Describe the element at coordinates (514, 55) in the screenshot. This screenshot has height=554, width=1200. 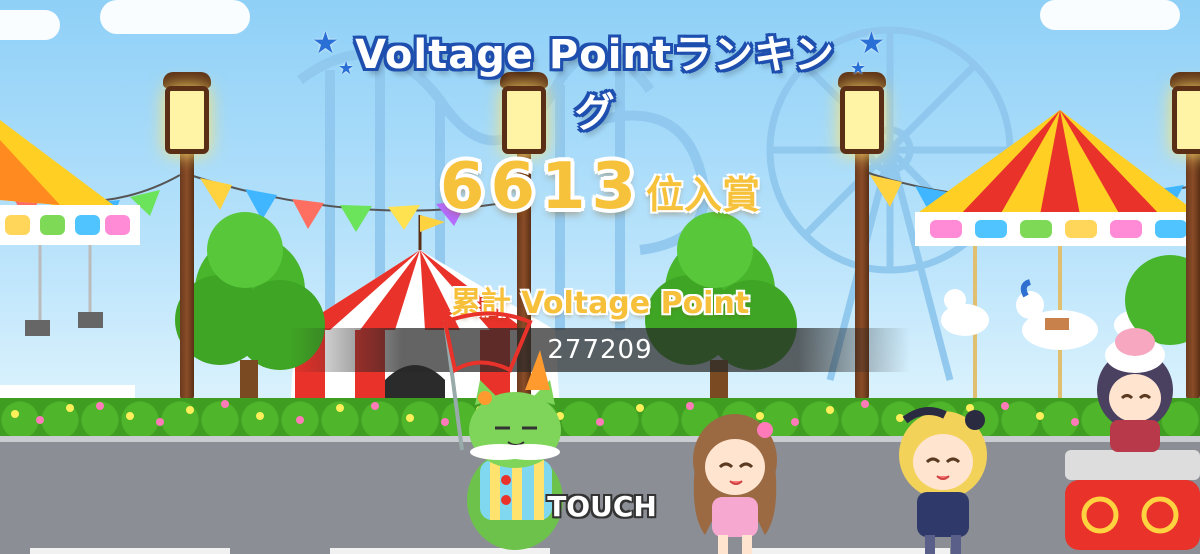
I see `title-prefix: Voltage Point` at that location.